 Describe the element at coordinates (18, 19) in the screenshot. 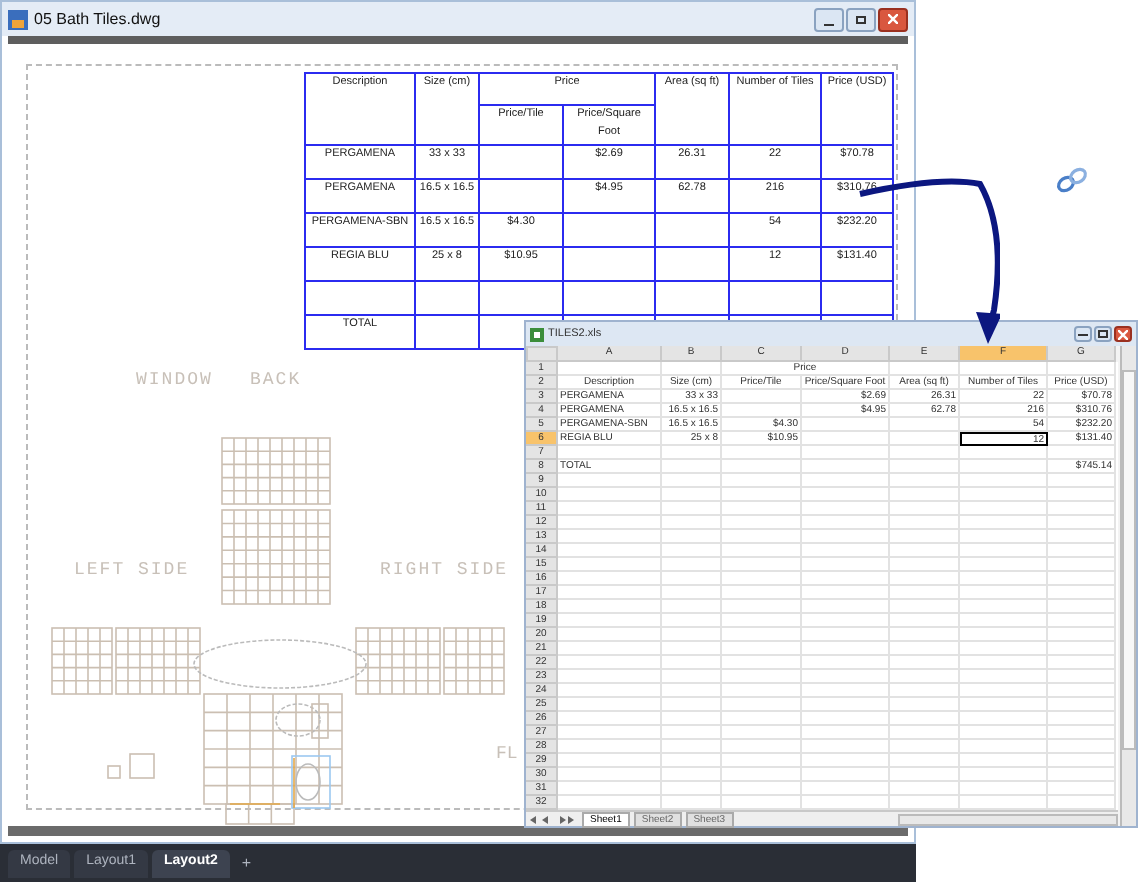

I see `drawing-file-icon` at that location.